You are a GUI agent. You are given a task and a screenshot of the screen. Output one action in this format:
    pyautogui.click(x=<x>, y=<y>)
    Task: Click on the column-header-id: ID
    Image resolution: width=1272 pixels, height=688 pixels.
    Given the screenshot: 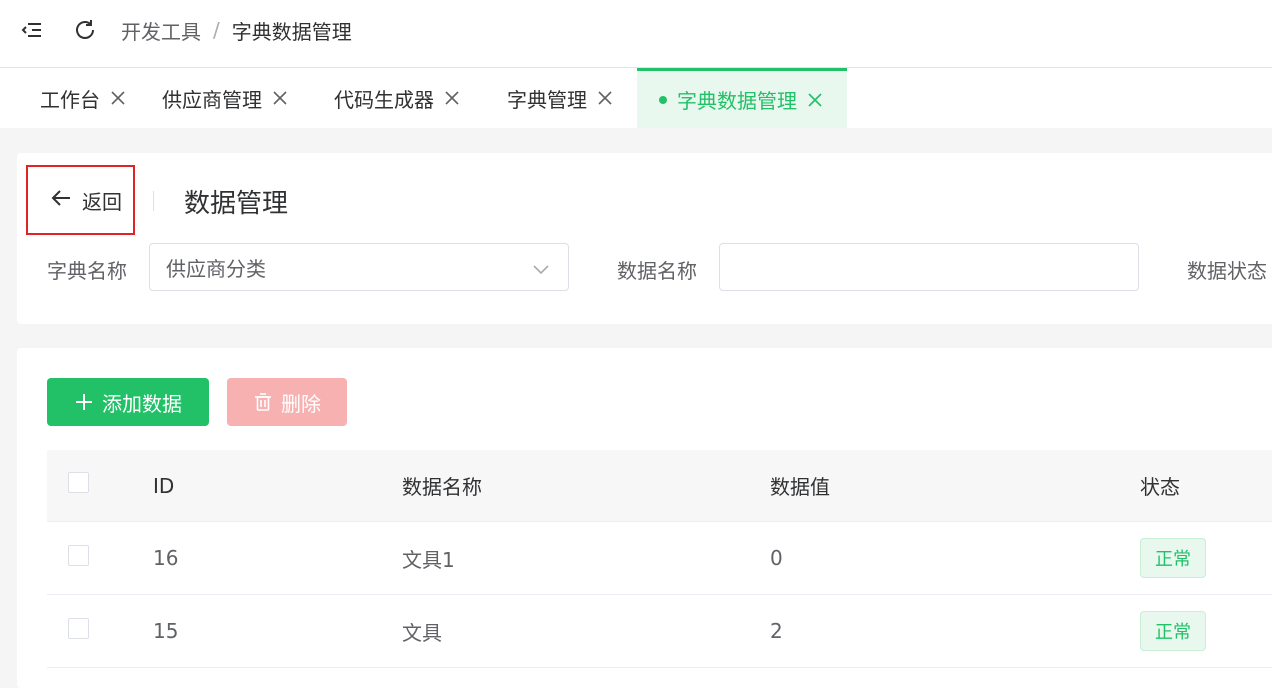 What is the action you would take?
    pyautogui.click(x=164, y=485)
    